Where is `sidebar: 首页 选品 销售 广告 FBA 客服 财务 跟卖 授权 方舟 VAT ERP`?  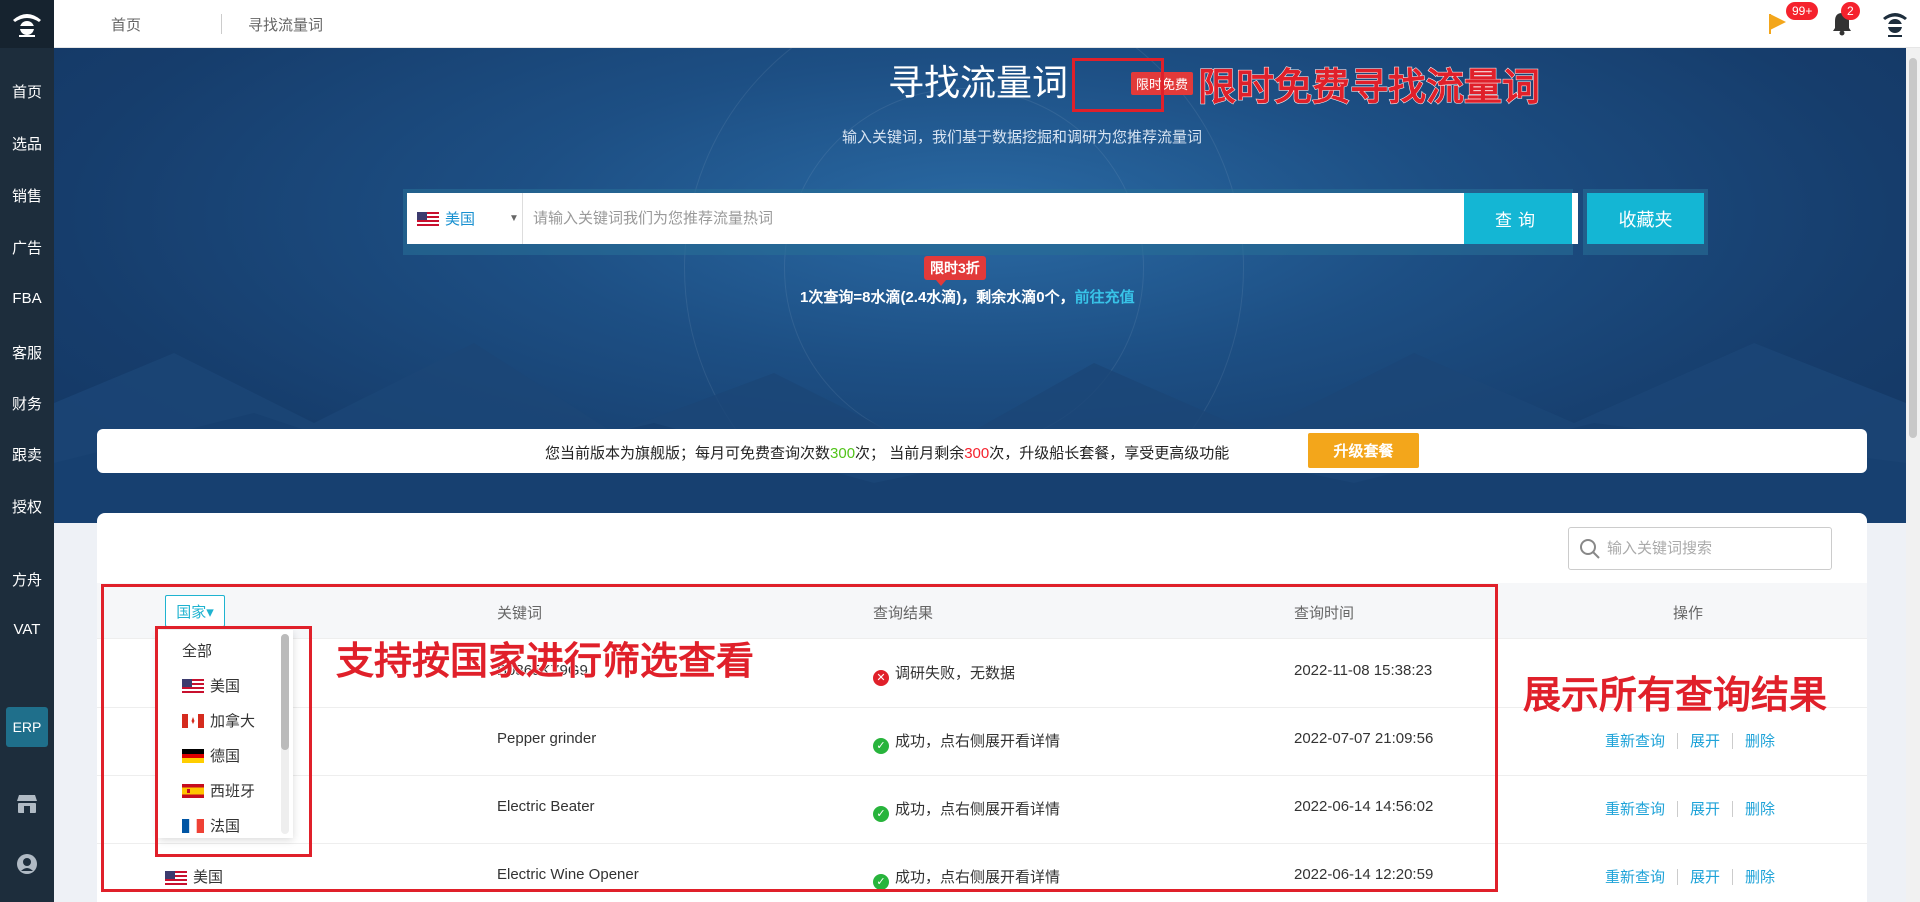 sidebar: 首页 选品 销售 广告 FBA 客服 财务 跟卖 授权 方舟 VAT ERP is located at coordinates (27, 451).